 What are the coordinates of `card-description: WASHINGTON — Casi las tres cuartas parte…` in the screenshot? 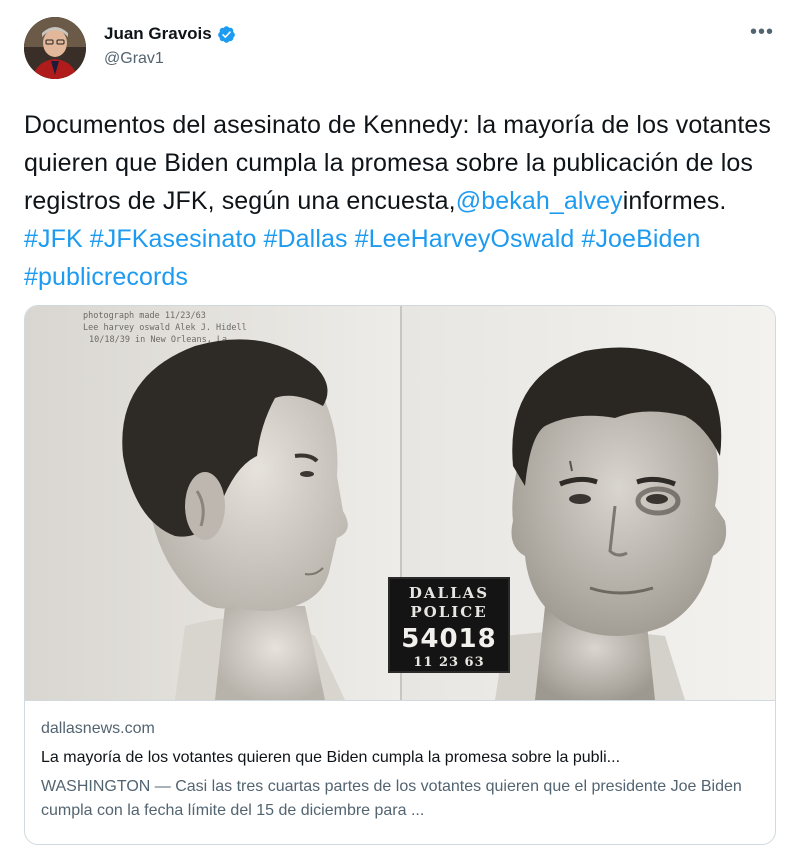 It's located at (391, 798).